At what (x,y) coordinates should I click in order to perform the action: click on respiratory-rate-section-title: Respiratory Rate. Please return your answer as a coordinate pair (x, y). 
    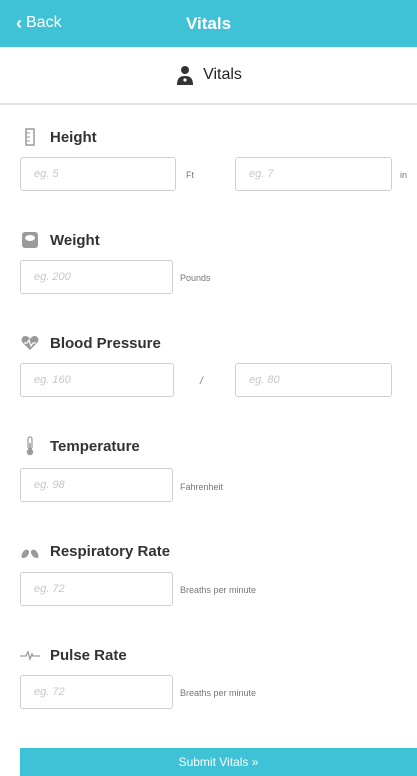
    Looking at the image, I should click on (95, 551).